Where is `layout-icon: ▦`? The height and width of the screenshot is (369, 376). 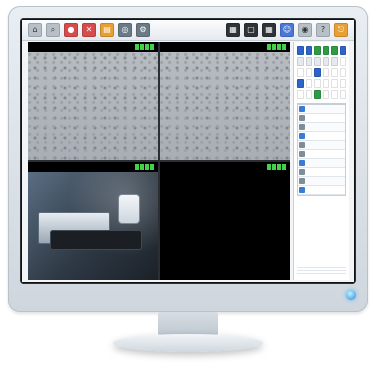
layout-icon: ▦ is located at coordinates (233, 30).